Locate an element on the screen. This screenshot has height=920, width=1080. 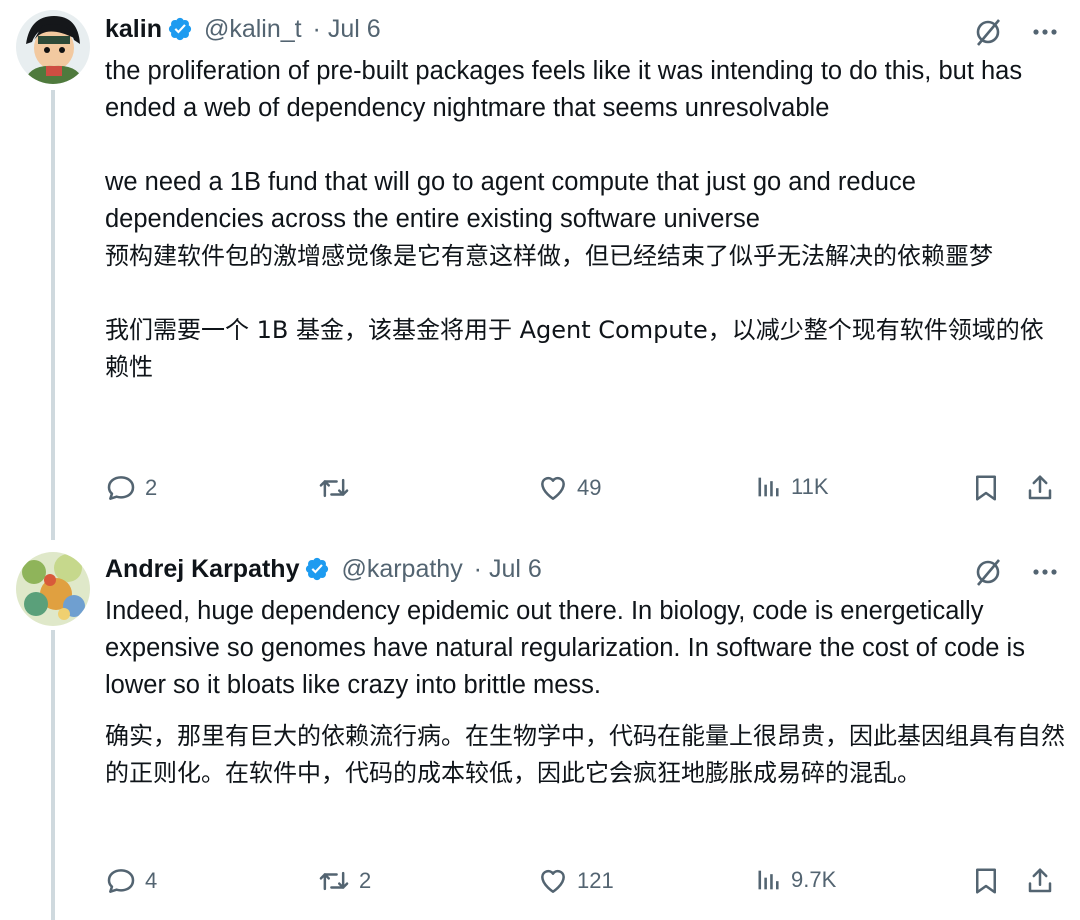
reply-button: 2 is located at coordinates (131, 488).